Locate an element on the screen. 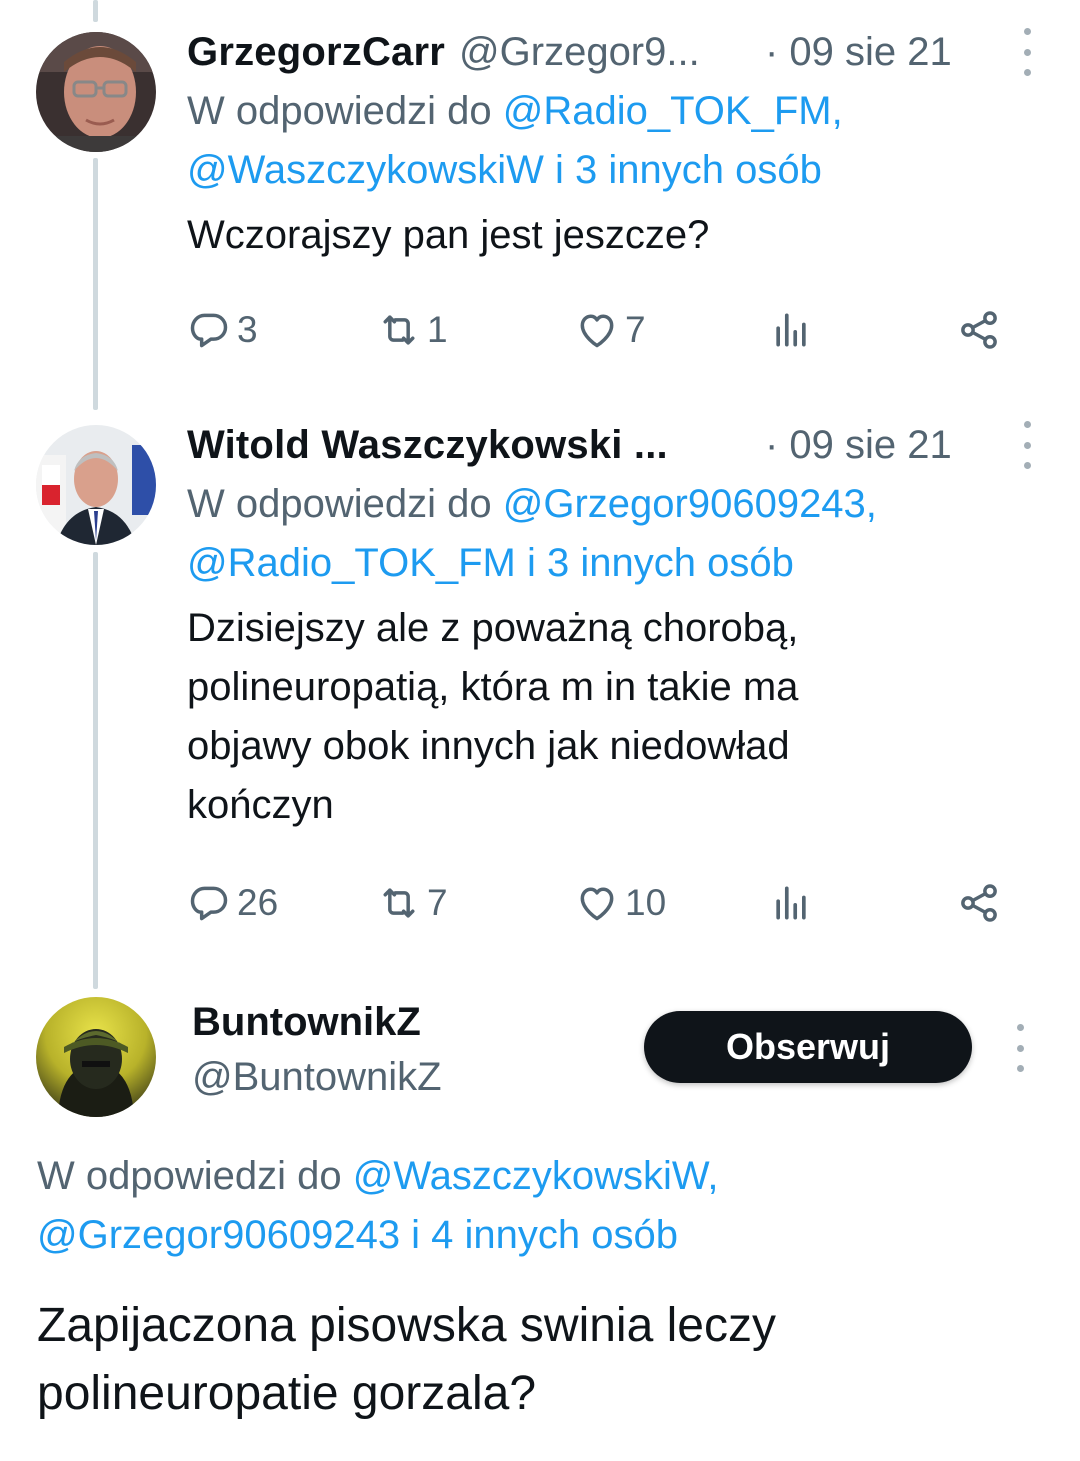 This screenshot has width=1080, height=1461. tweet-header: GrzegorzCarr @Grzegor9... · 09 sie 21 is located at coordinates (613, 52).